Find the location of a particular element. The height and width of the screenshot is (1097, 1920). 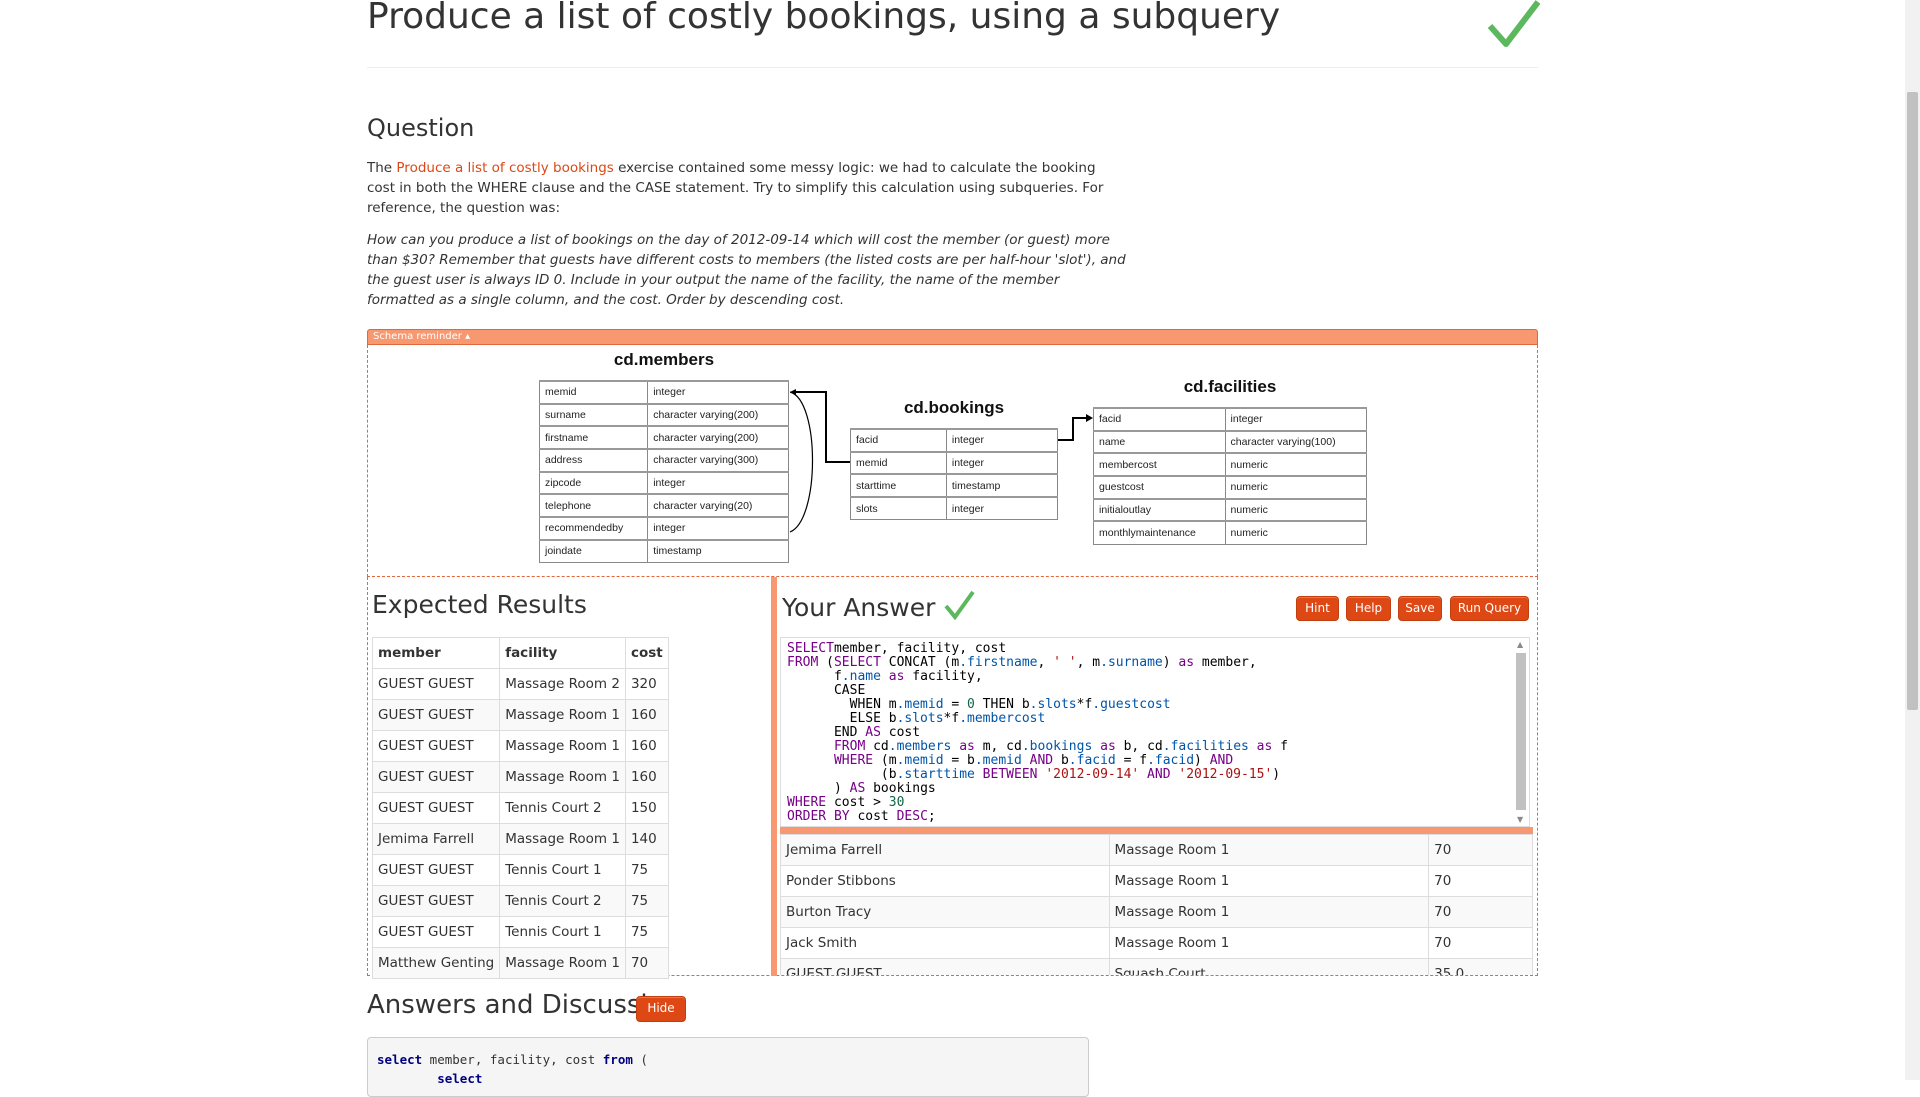

code-line: f.name as facility, is located at coordinates (1155, 677).